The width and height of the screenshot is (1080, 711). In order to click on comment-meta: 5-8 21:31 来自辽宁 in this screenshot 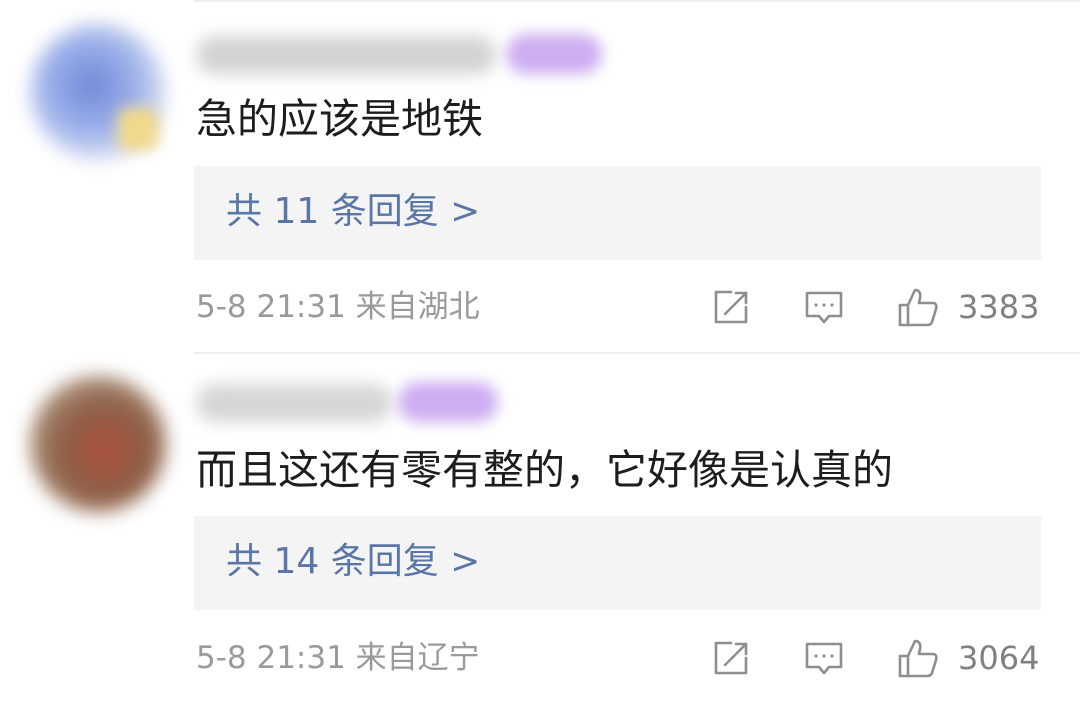, I will do `click(338, 658)`.